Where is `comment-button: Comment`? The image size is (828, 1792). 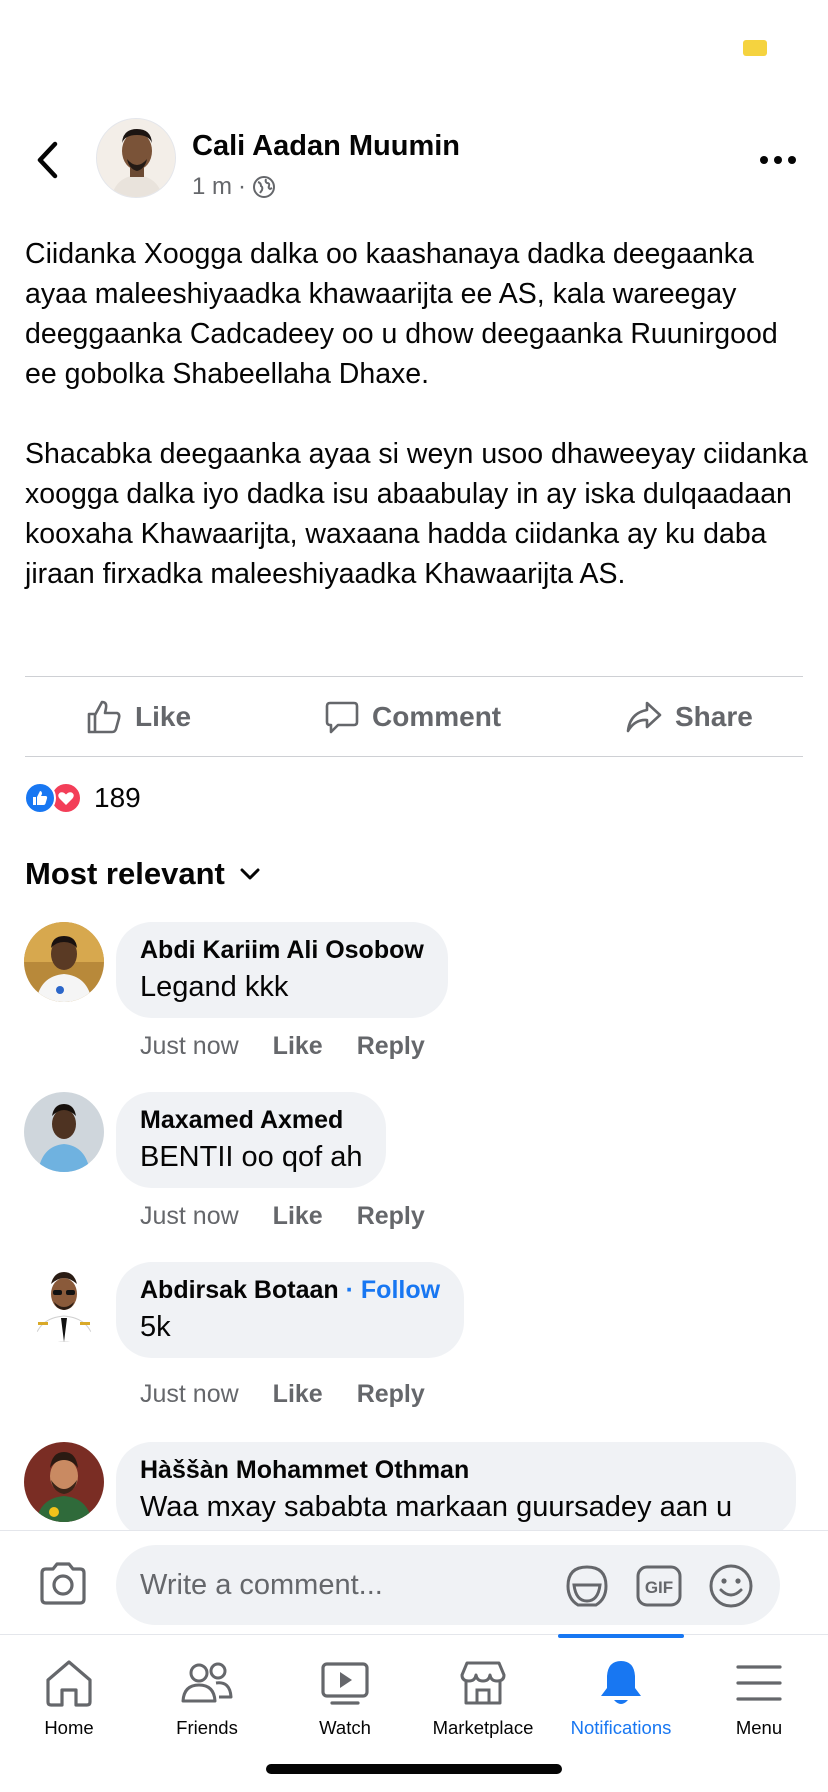 comment-button: Comment is located at coordinates (412, 717).